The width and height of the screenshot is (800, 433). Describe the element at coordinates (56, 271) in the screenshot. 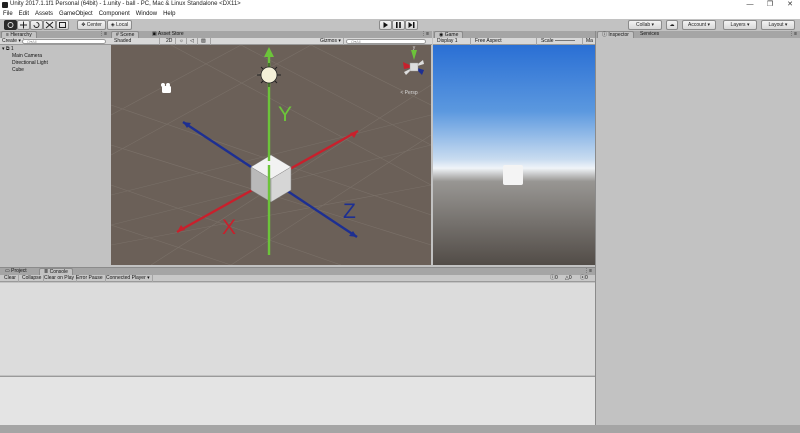

I see `tab-console: ≣ Console` at that location.